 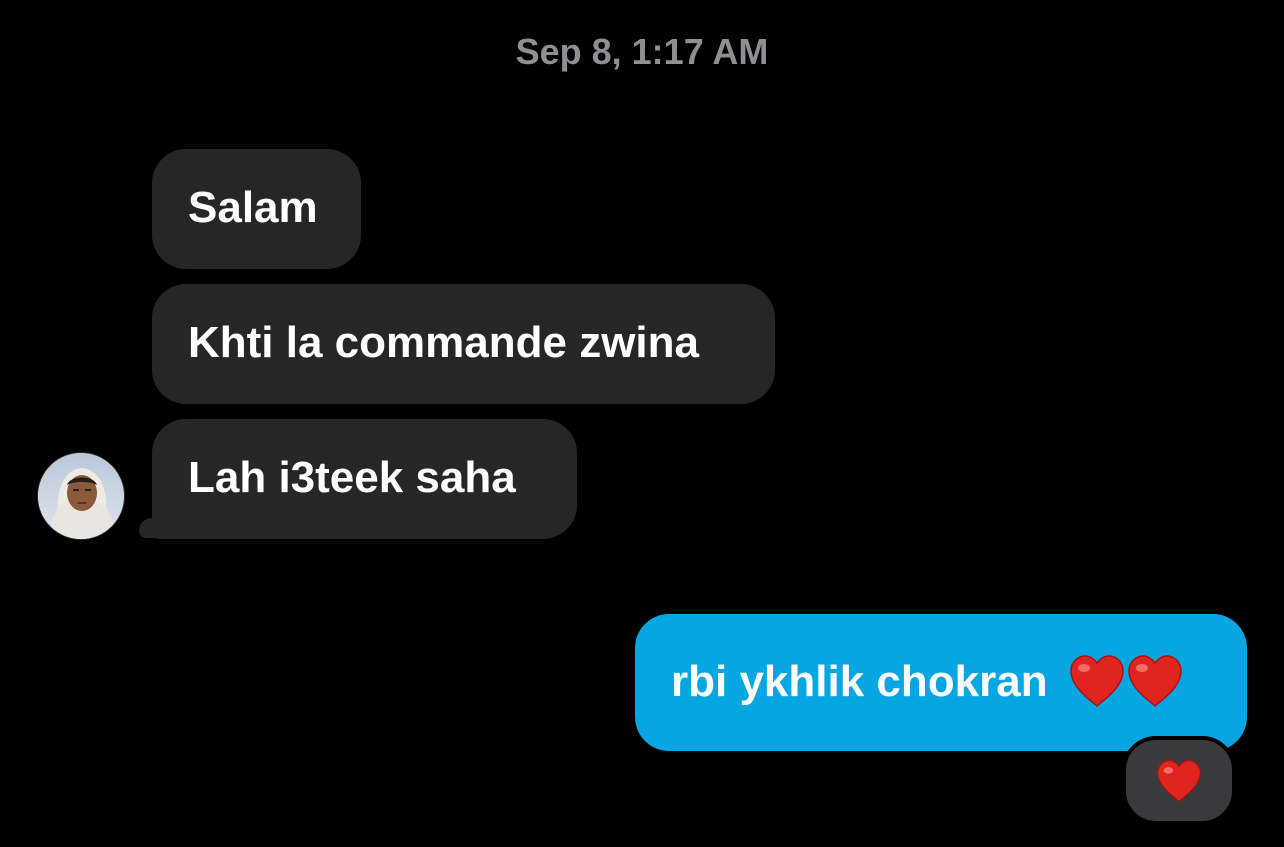 I want to click on message-timestamp: Sep 8, 1:17 AM, so click(x=642, y=51).